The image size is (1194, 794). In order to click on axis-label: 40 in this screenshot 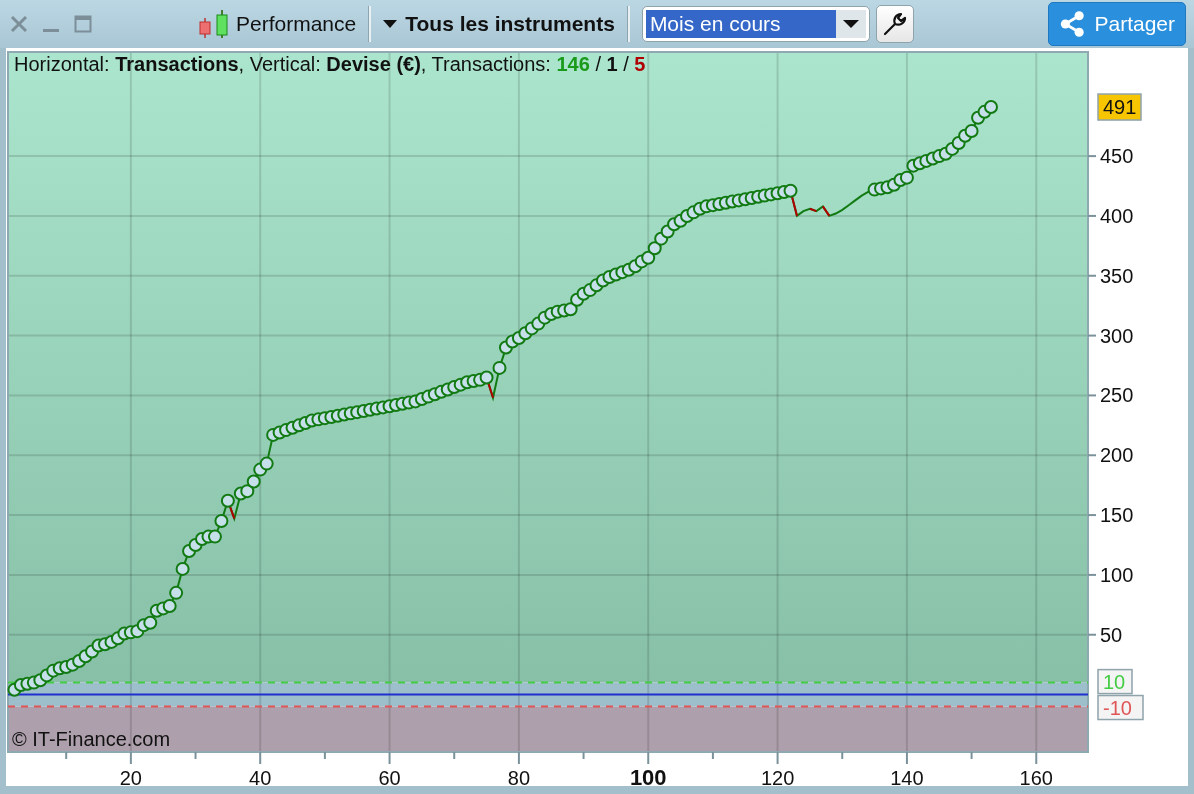, I will do `click(260, 776)`.